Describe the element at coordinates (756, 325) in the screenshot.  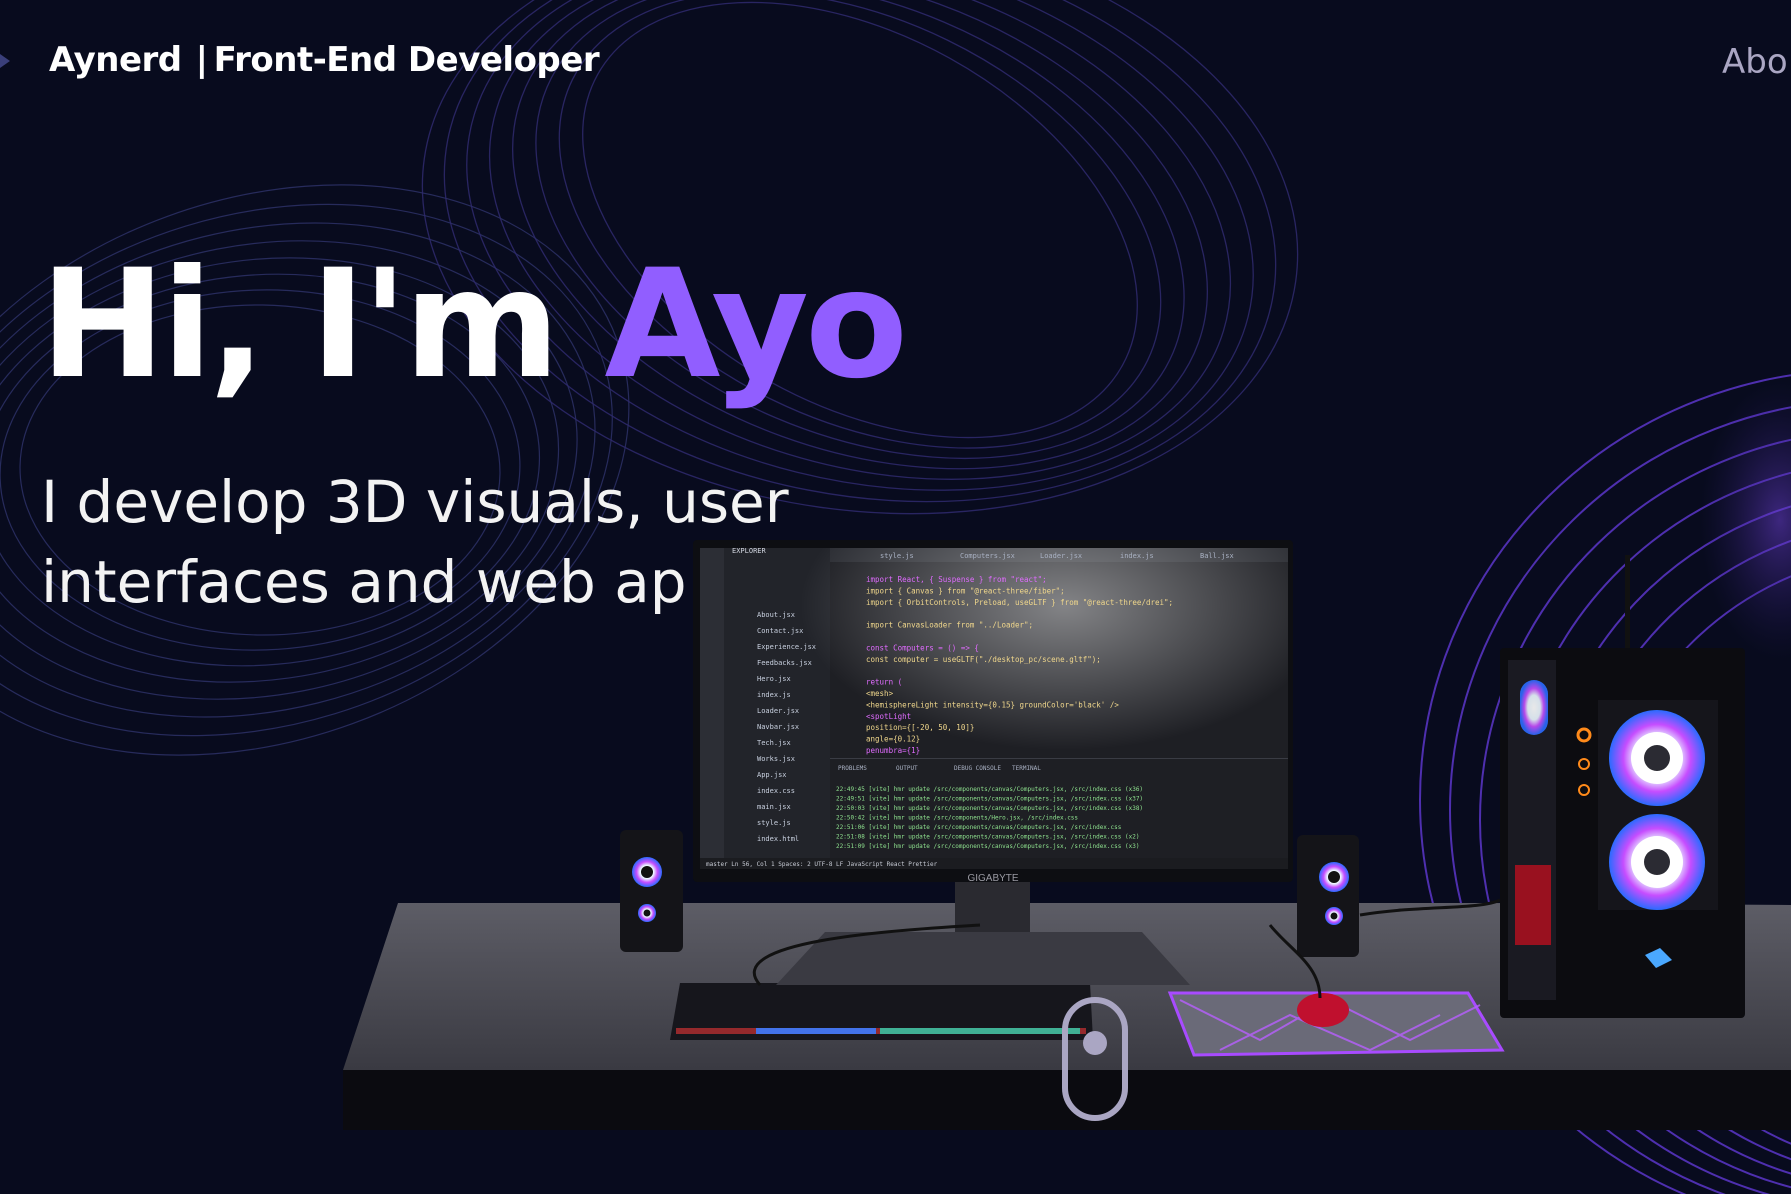
I see `hero-name: Ayo` at that location.